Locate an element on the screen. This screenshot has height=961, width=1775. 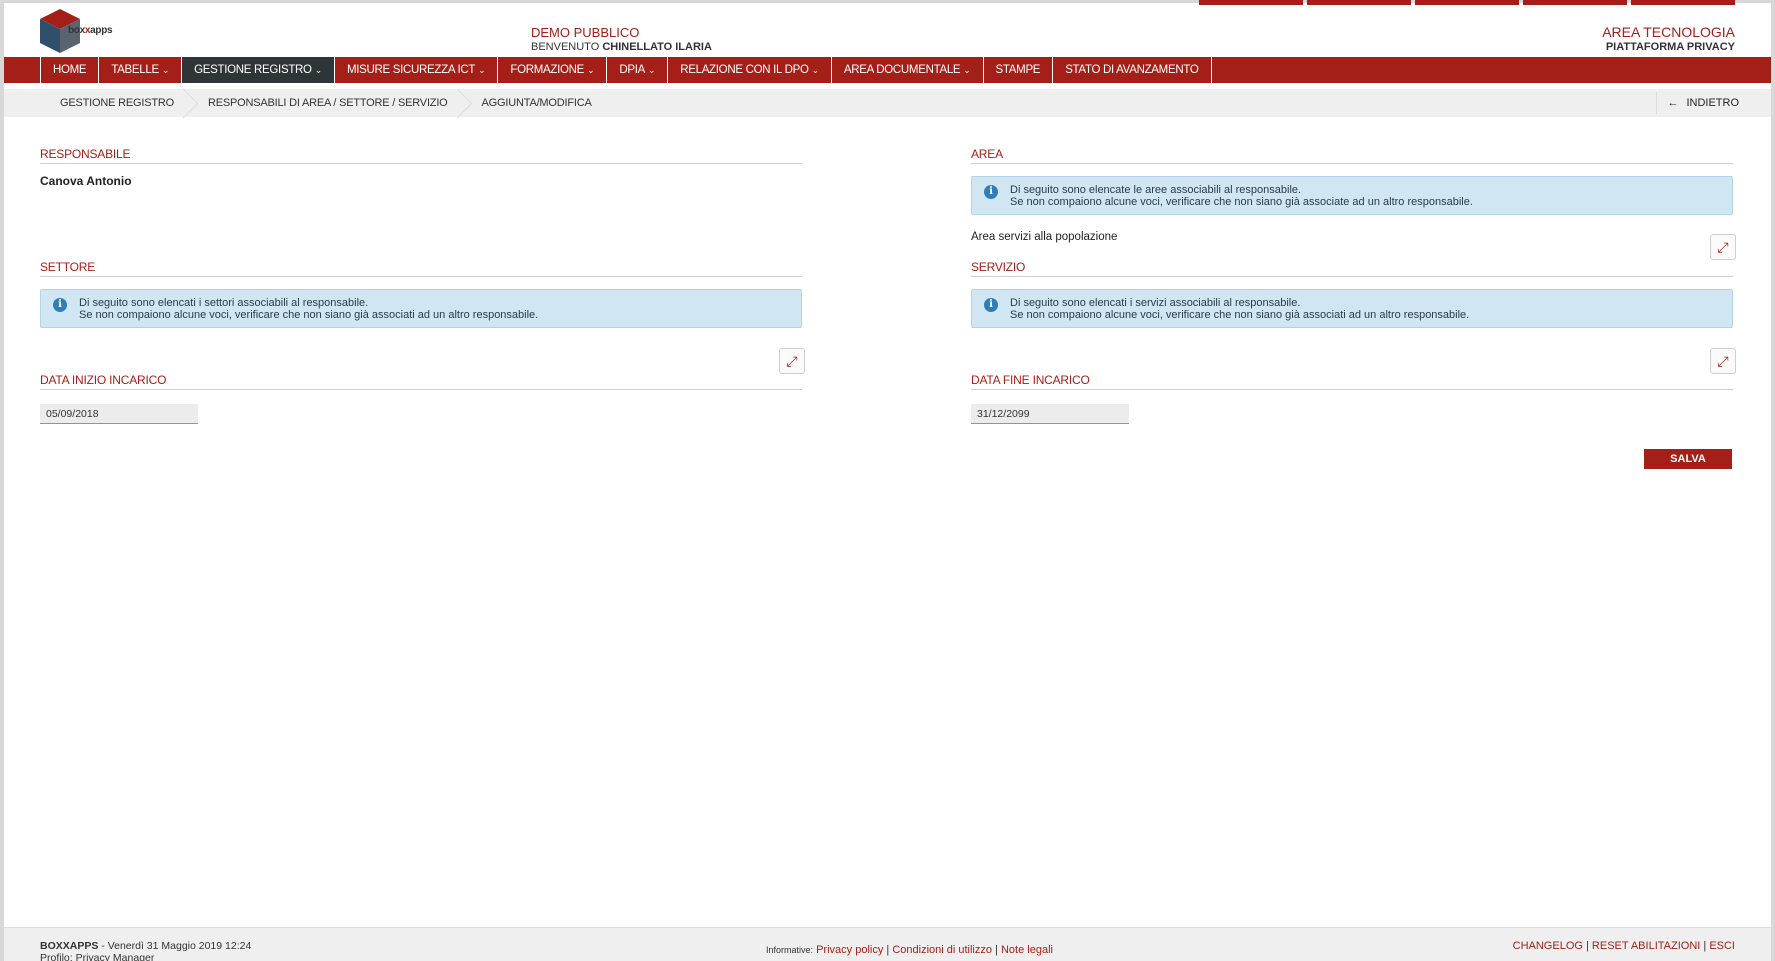
breadcrumb-item: GESTIONE REGISTRO is located at coordinates (114, 103).